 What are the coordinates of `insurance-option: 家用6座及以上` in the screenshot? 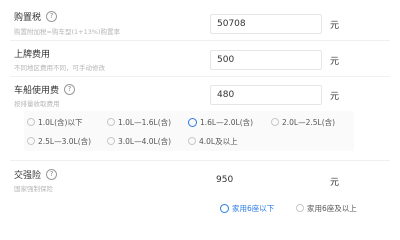 It's located at (326, 209).